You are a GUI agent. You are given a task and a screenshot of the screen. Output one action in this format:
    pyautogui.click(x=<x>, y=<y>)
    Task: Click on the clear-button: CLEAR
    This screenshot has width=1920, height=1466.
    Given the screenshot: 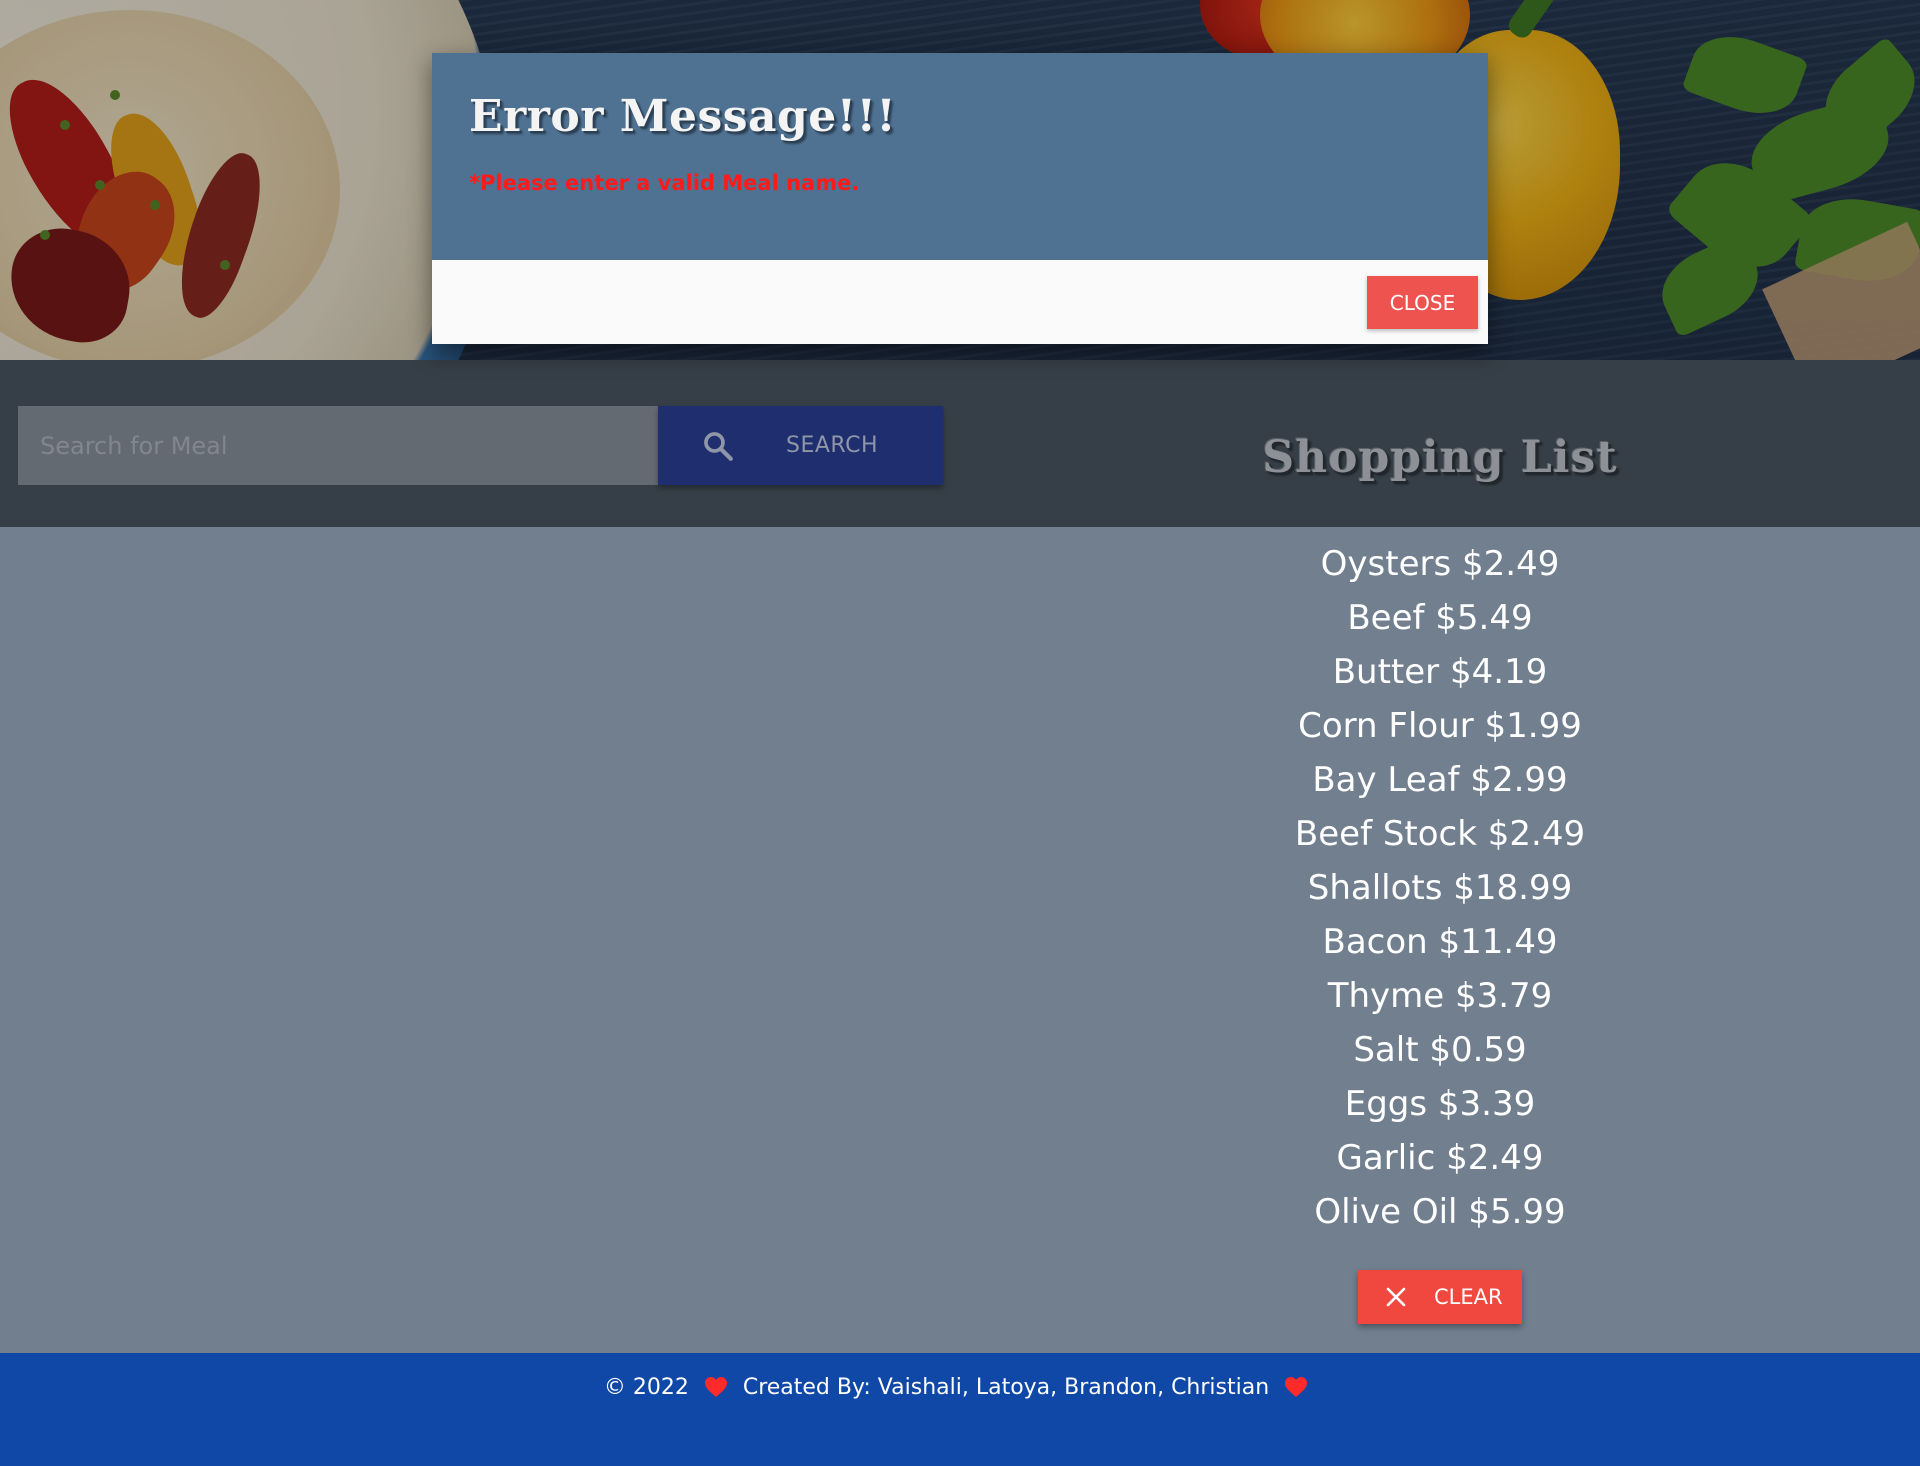 What is the action you would take?
    pyautogui.click(x=1440, y=1297)
    